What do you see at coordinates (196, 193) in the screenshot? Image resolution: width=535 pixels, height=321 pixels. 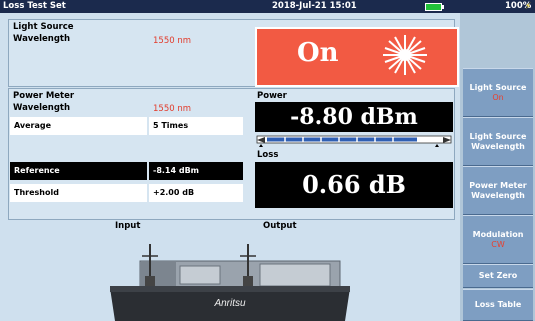 I see `threshold-value: +2.00 dB` at bounding box center [196, 193].